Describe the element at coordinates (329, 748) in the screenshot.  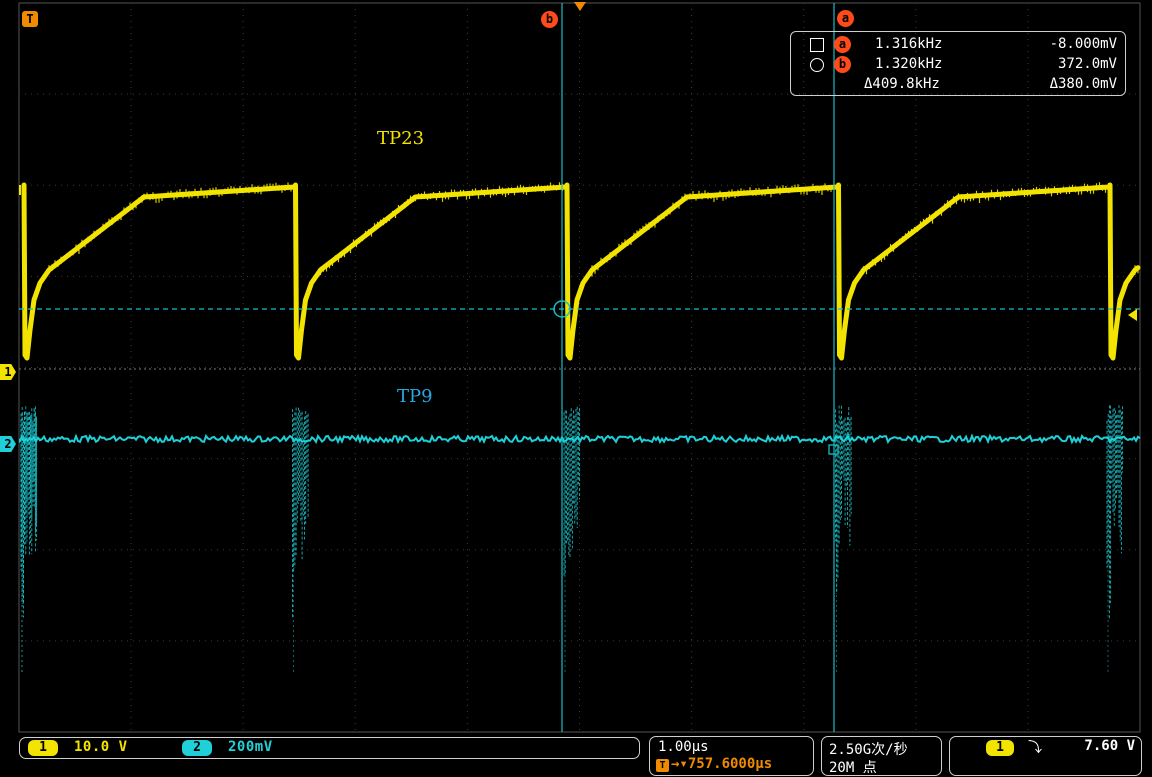
I see `channel-scale-panel: 1 10.0 V 2 200mV` at that location.